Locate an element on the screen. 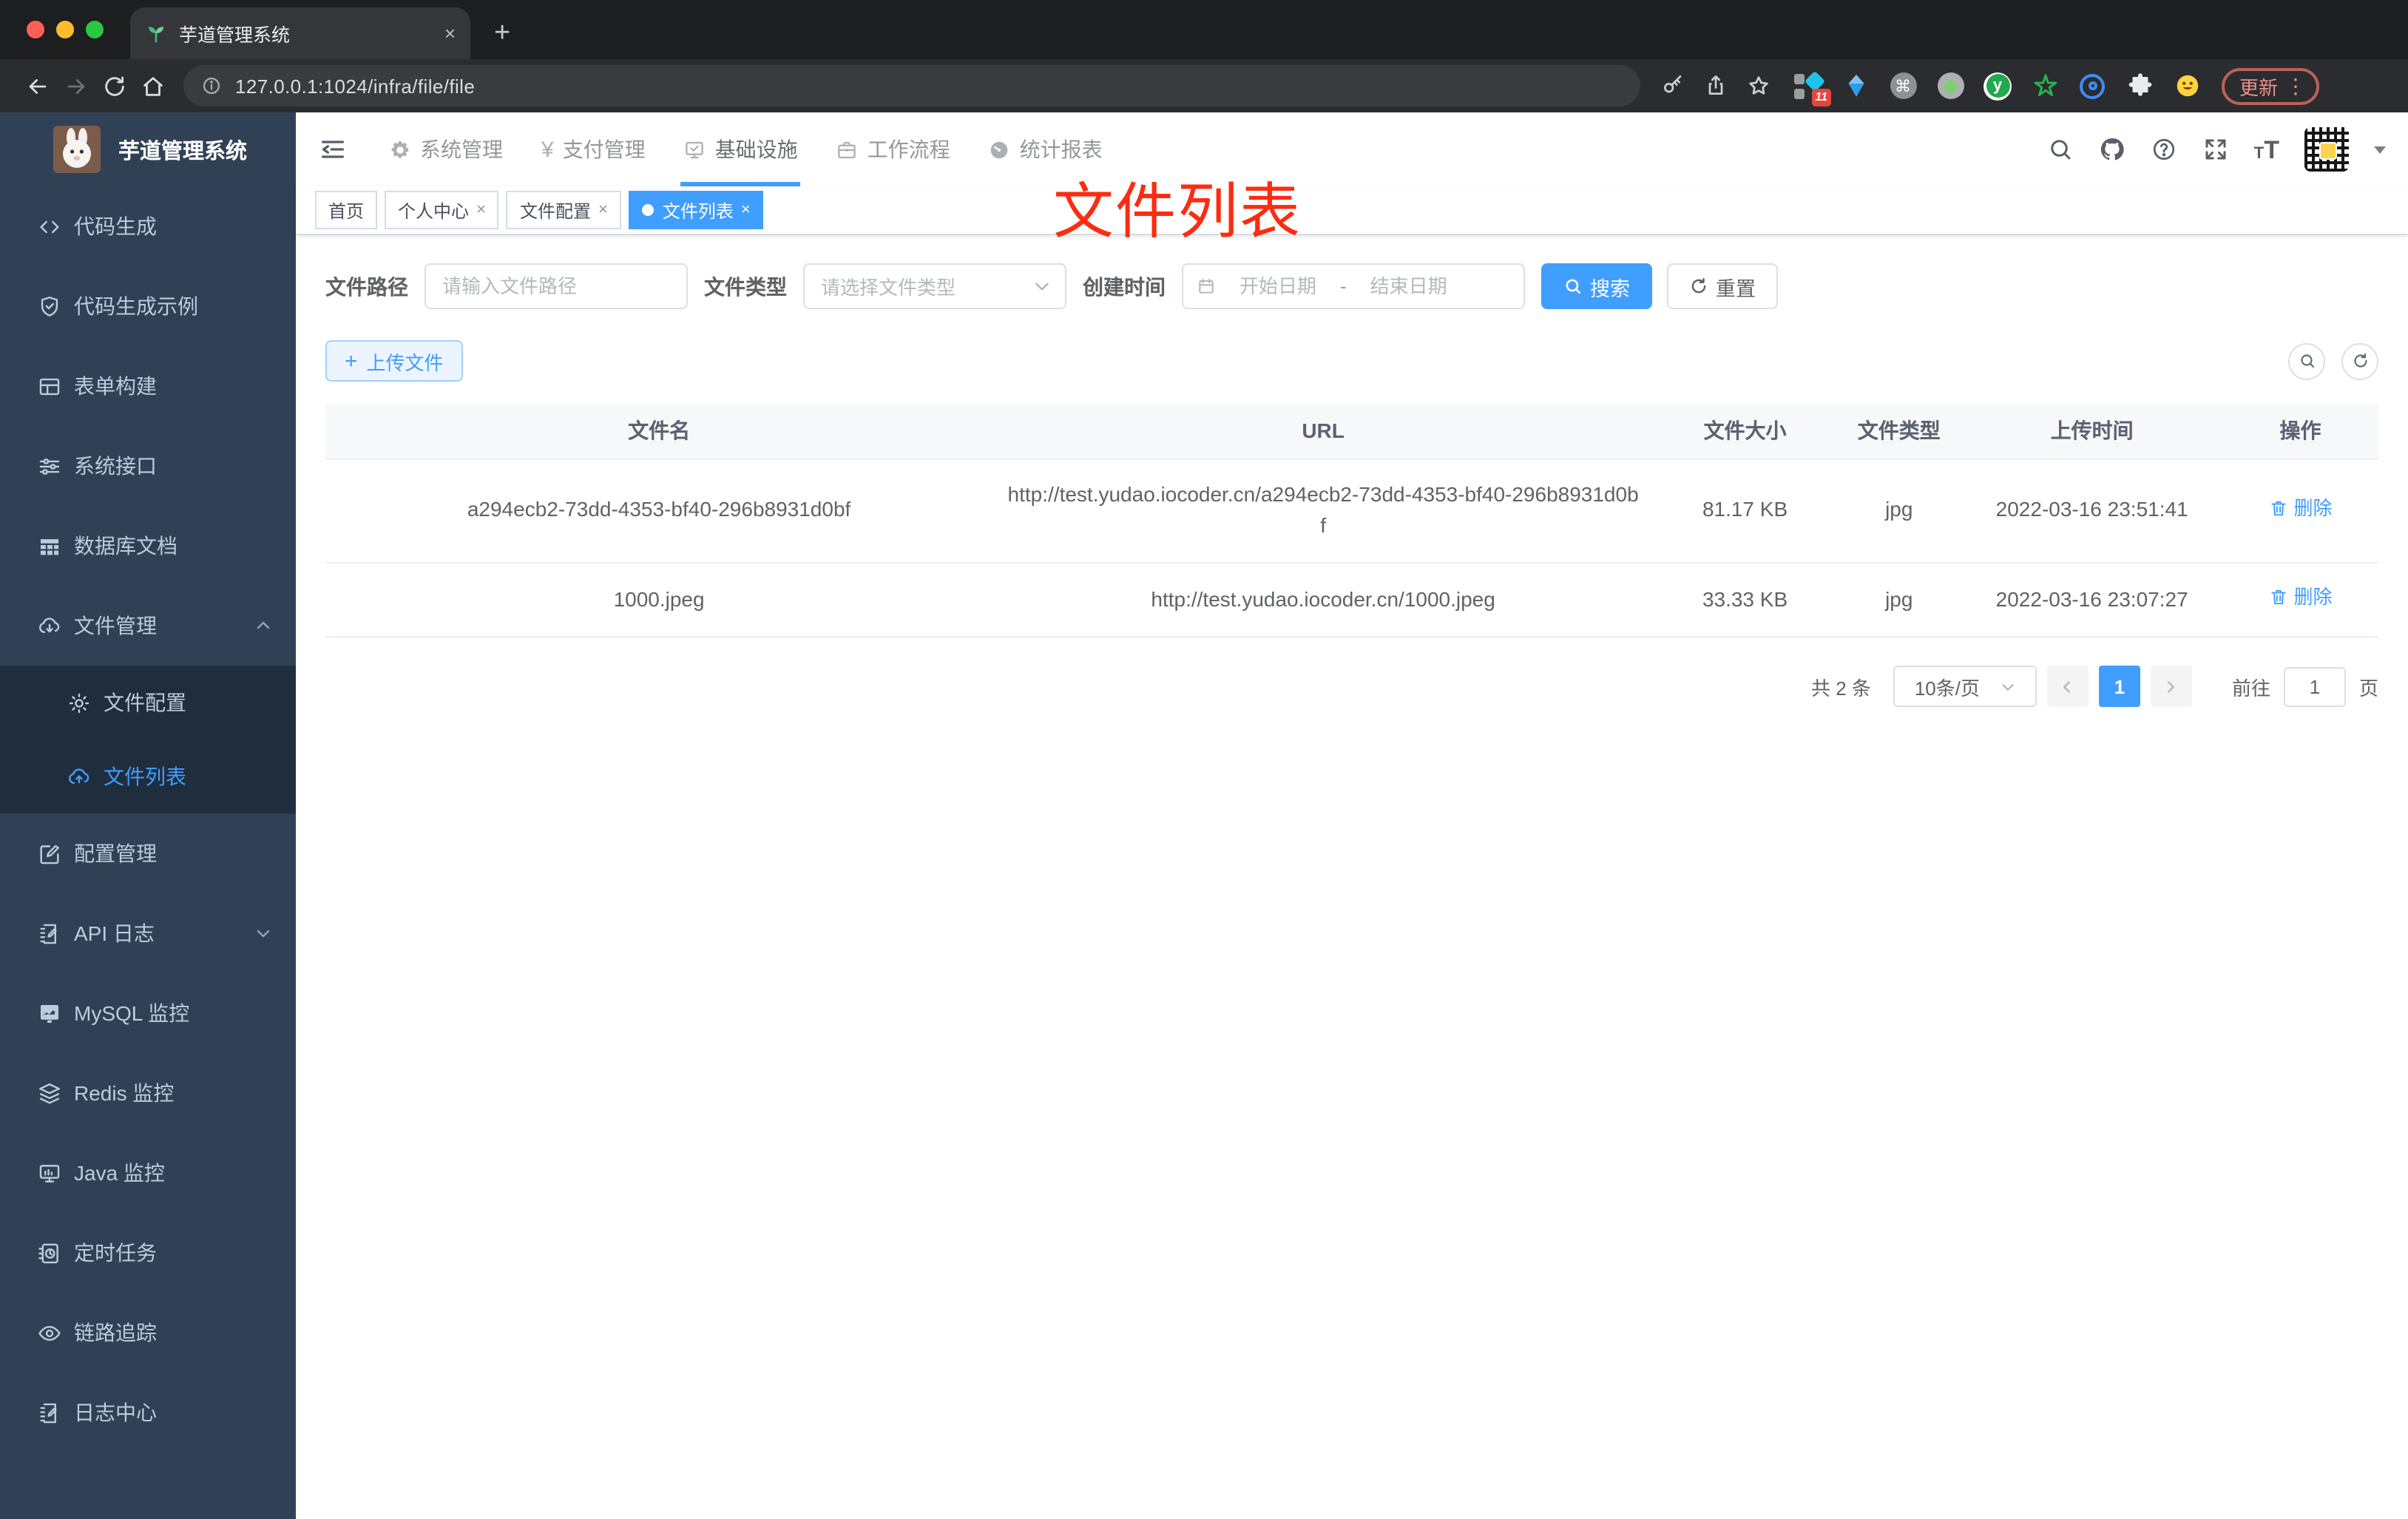 This screenshot has height=1519, width=2408. eye-extension-icon is located at coordinates (2092, 86).